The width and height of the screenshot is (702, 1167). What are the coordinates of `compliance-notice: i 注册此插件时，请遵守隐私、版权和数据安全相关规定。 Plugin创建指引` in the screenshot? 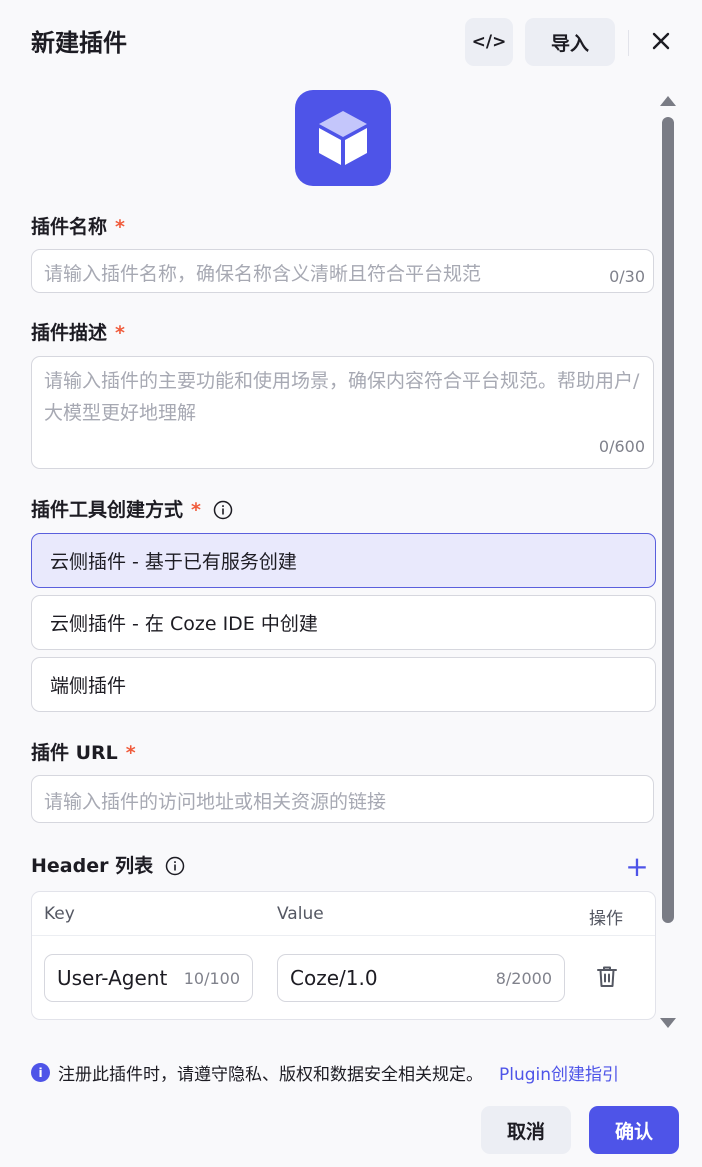 It's located at (325, 1072).